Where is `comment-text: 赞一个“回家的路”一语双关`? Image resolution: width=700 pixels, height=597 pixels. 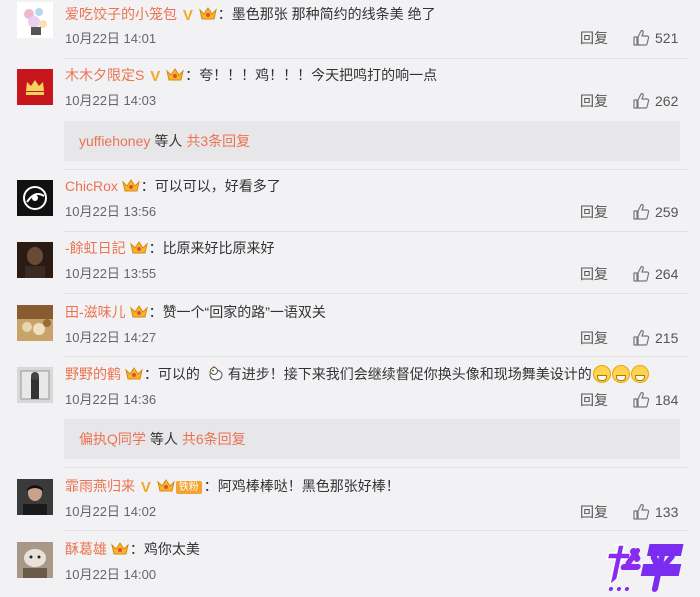
comment-text: 赞一个“回家的路”一语双关 is located at coordinates (244, 312).